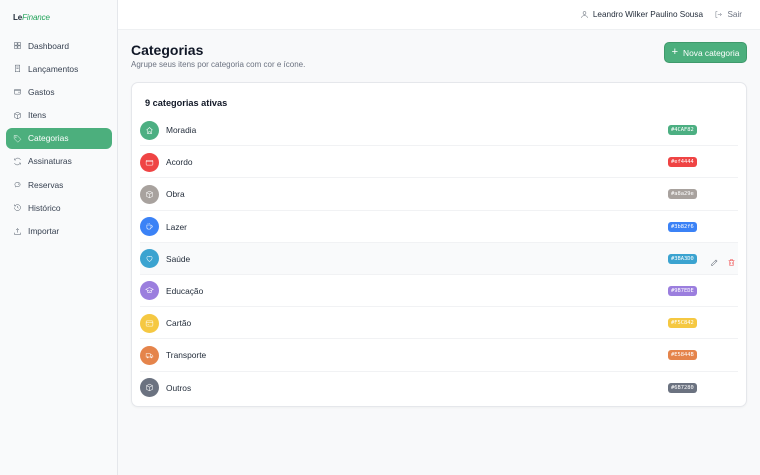  I want to click on sidebar-item-label: Assinaturas, so click(50, 161).